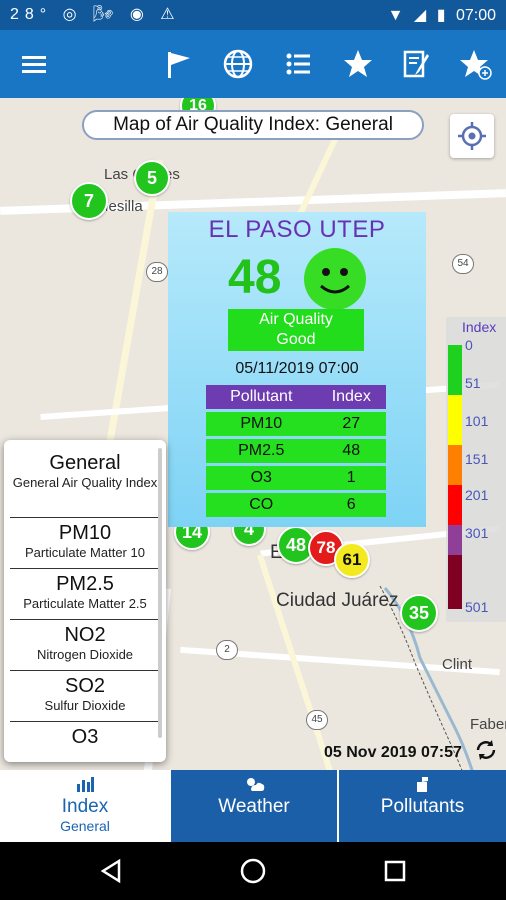 The image size is (506, 900). Describe the element at coordinates (351, 424) in the screenshot. I see `pollutant-index: 27` at that location.